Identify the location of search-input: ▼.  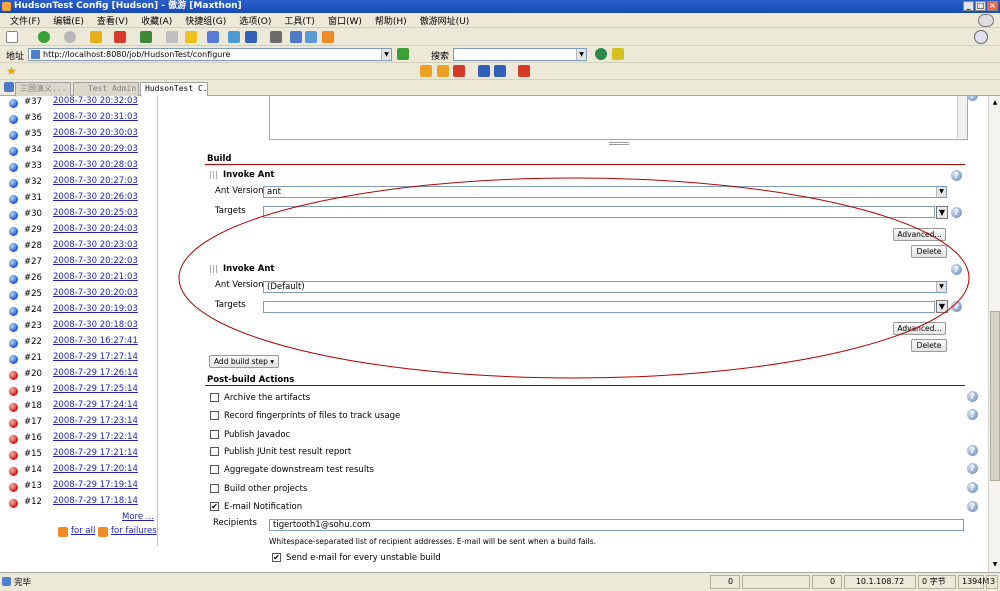
(520, 54).